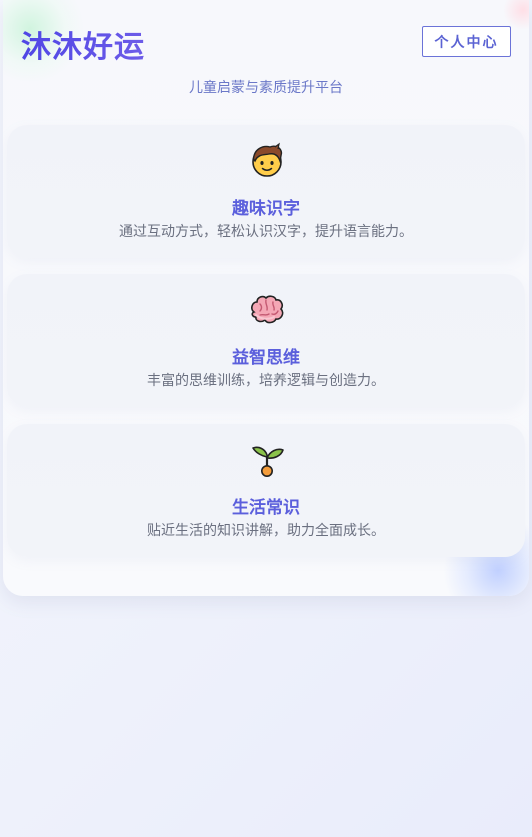 The height and width of the screenshot is (837, 532). What do you see at coordinates (267, 309) in the screenshot?
I see `brain-icon` at bounding box center [267, 309].